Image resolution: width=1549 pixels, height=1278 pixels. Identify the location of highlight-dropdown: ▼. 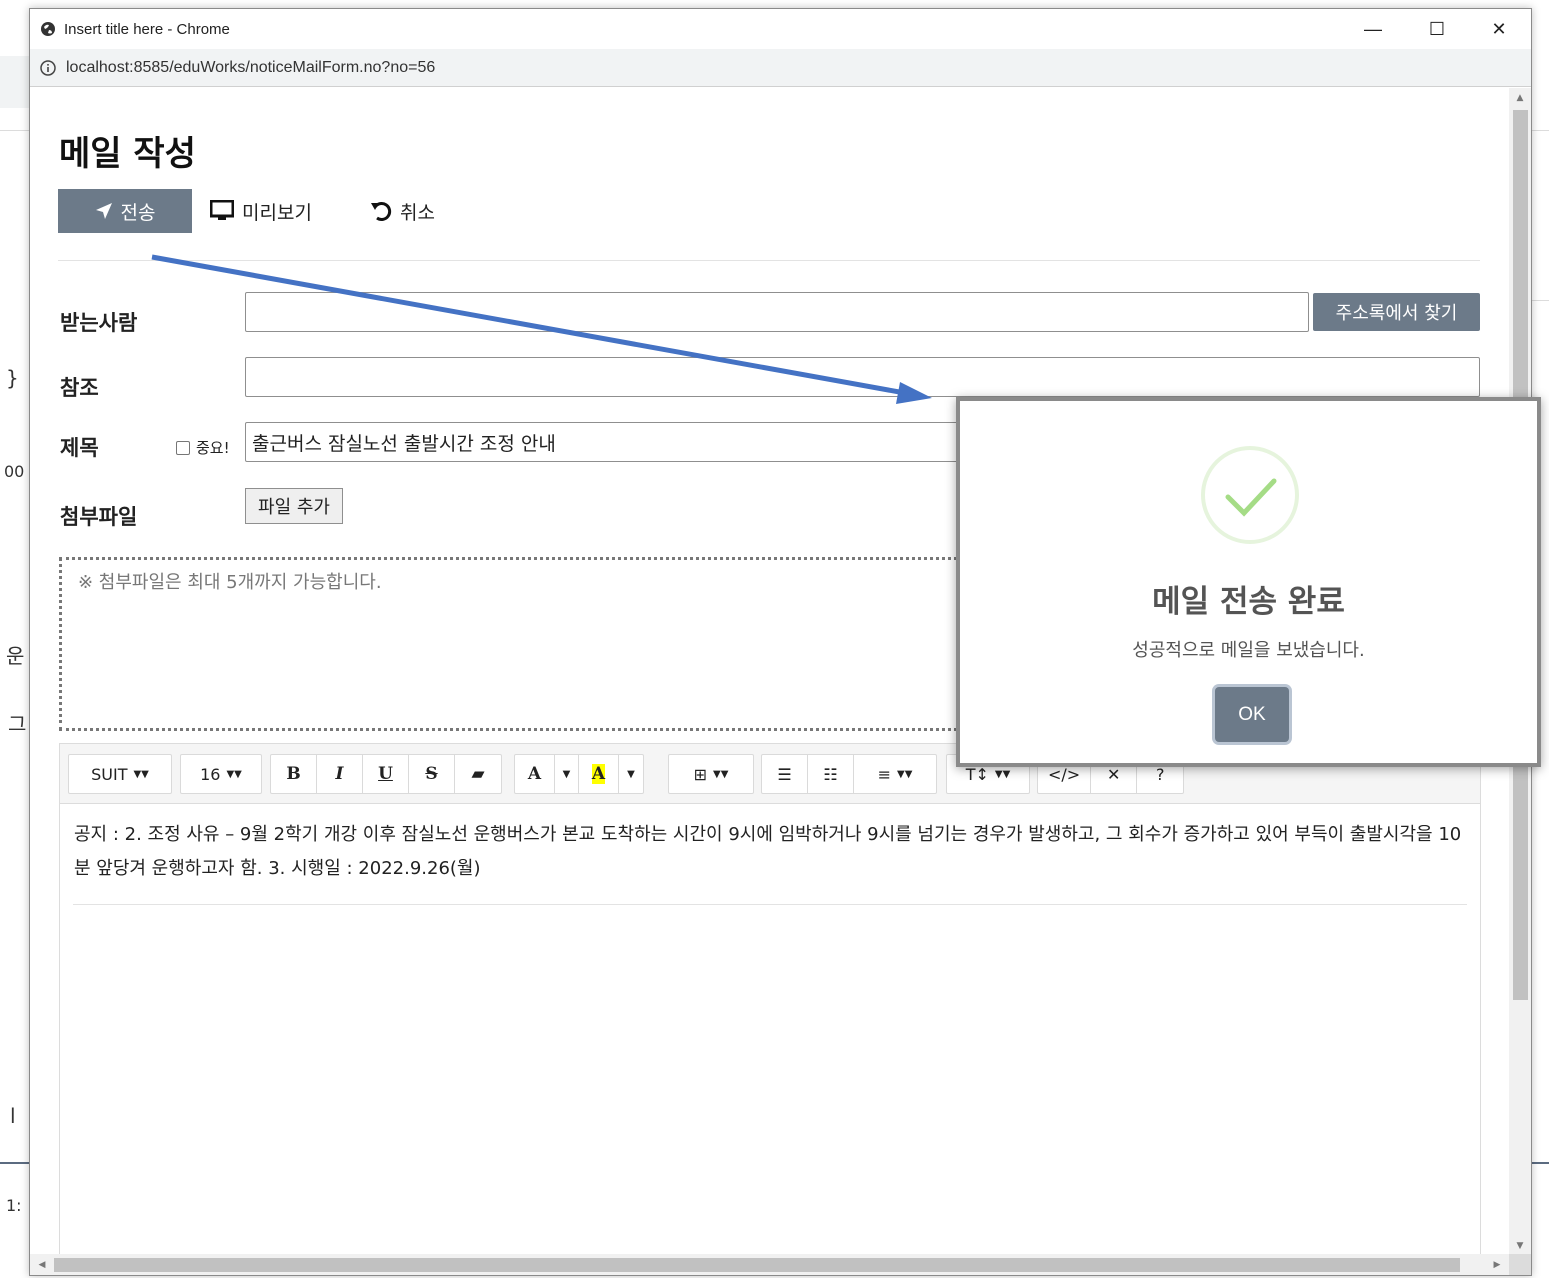
(631, 774).